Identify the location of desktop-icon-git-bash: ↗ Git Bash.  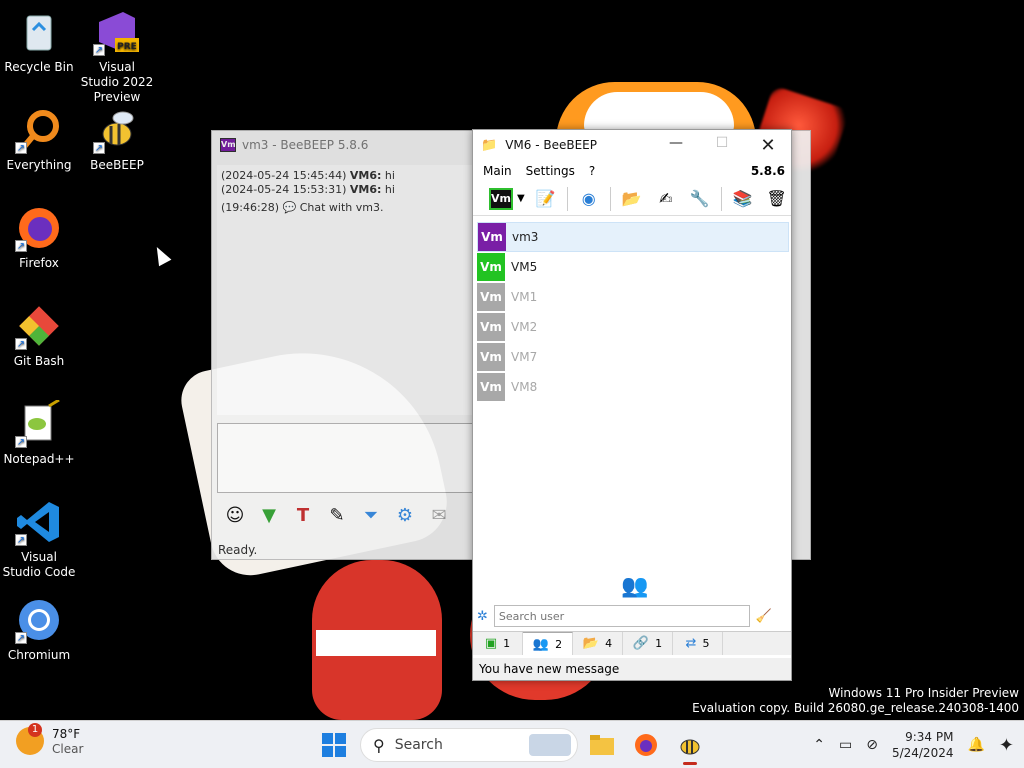
(39, 335).